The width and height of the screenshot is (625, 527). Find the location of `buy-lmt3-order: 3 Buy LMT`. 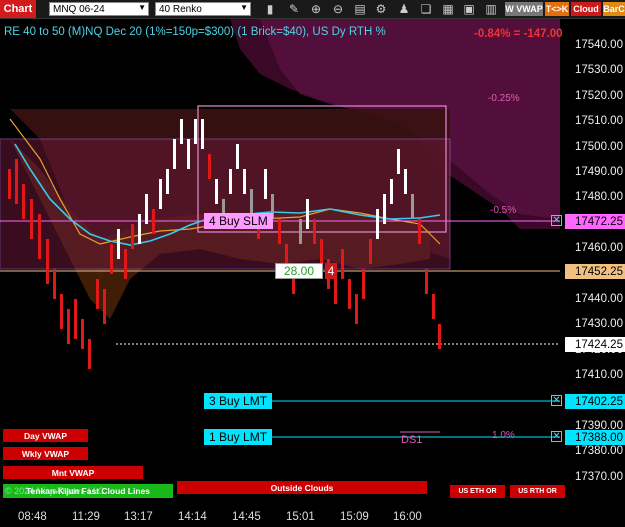

buy-lmt3-order: 3 Buy LMT is located at coordinates (238, 401).